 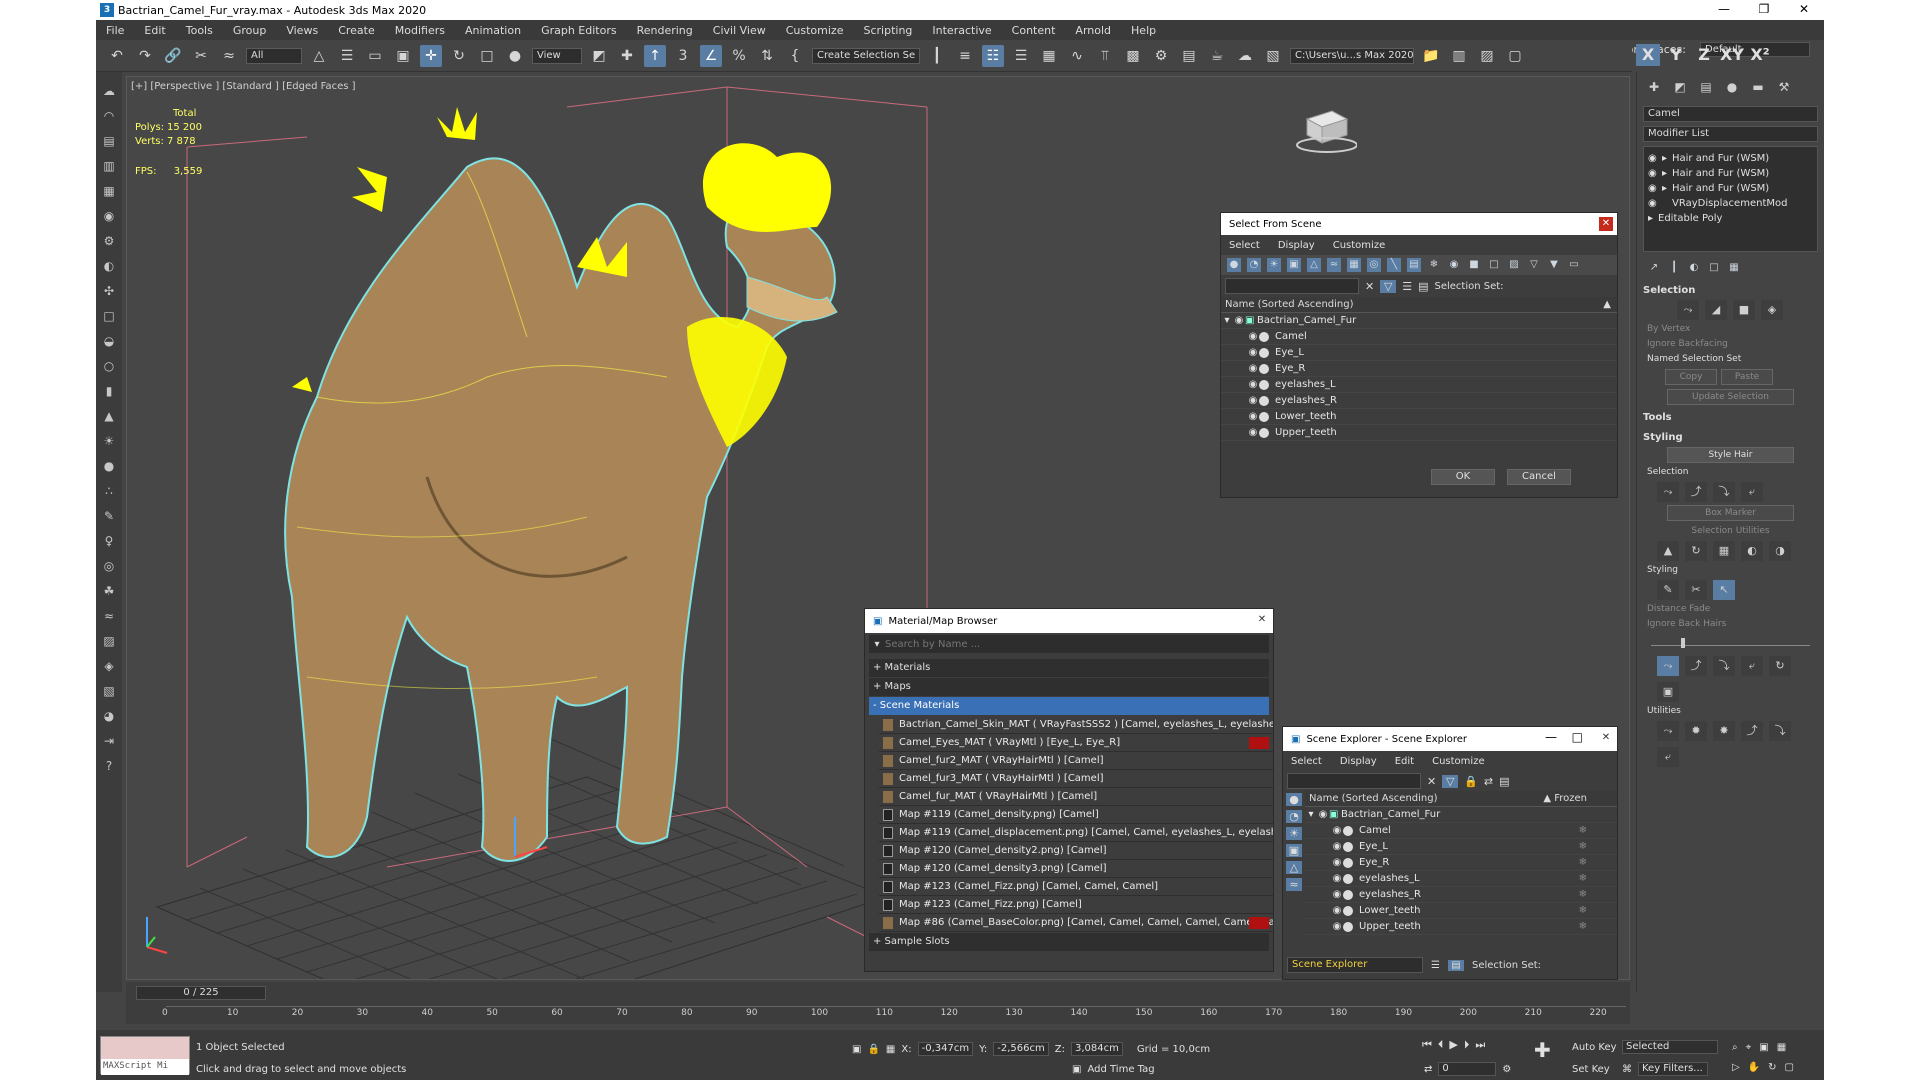 I want to click on select-root-icon: ⤵, so click(x=1724, y=492).